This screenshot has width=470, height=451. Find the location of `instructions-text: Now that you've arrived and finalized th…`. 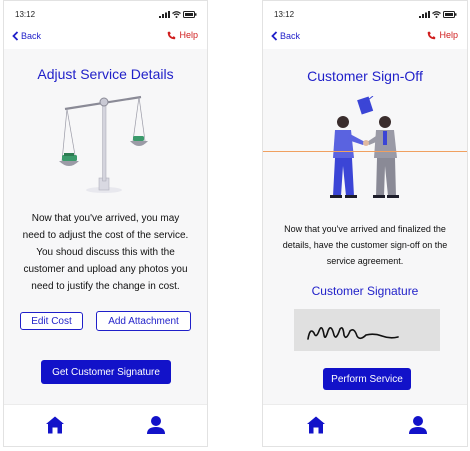

instructions-text: Now that you've arrived and finalized th… is located at coordinates (365, 245).